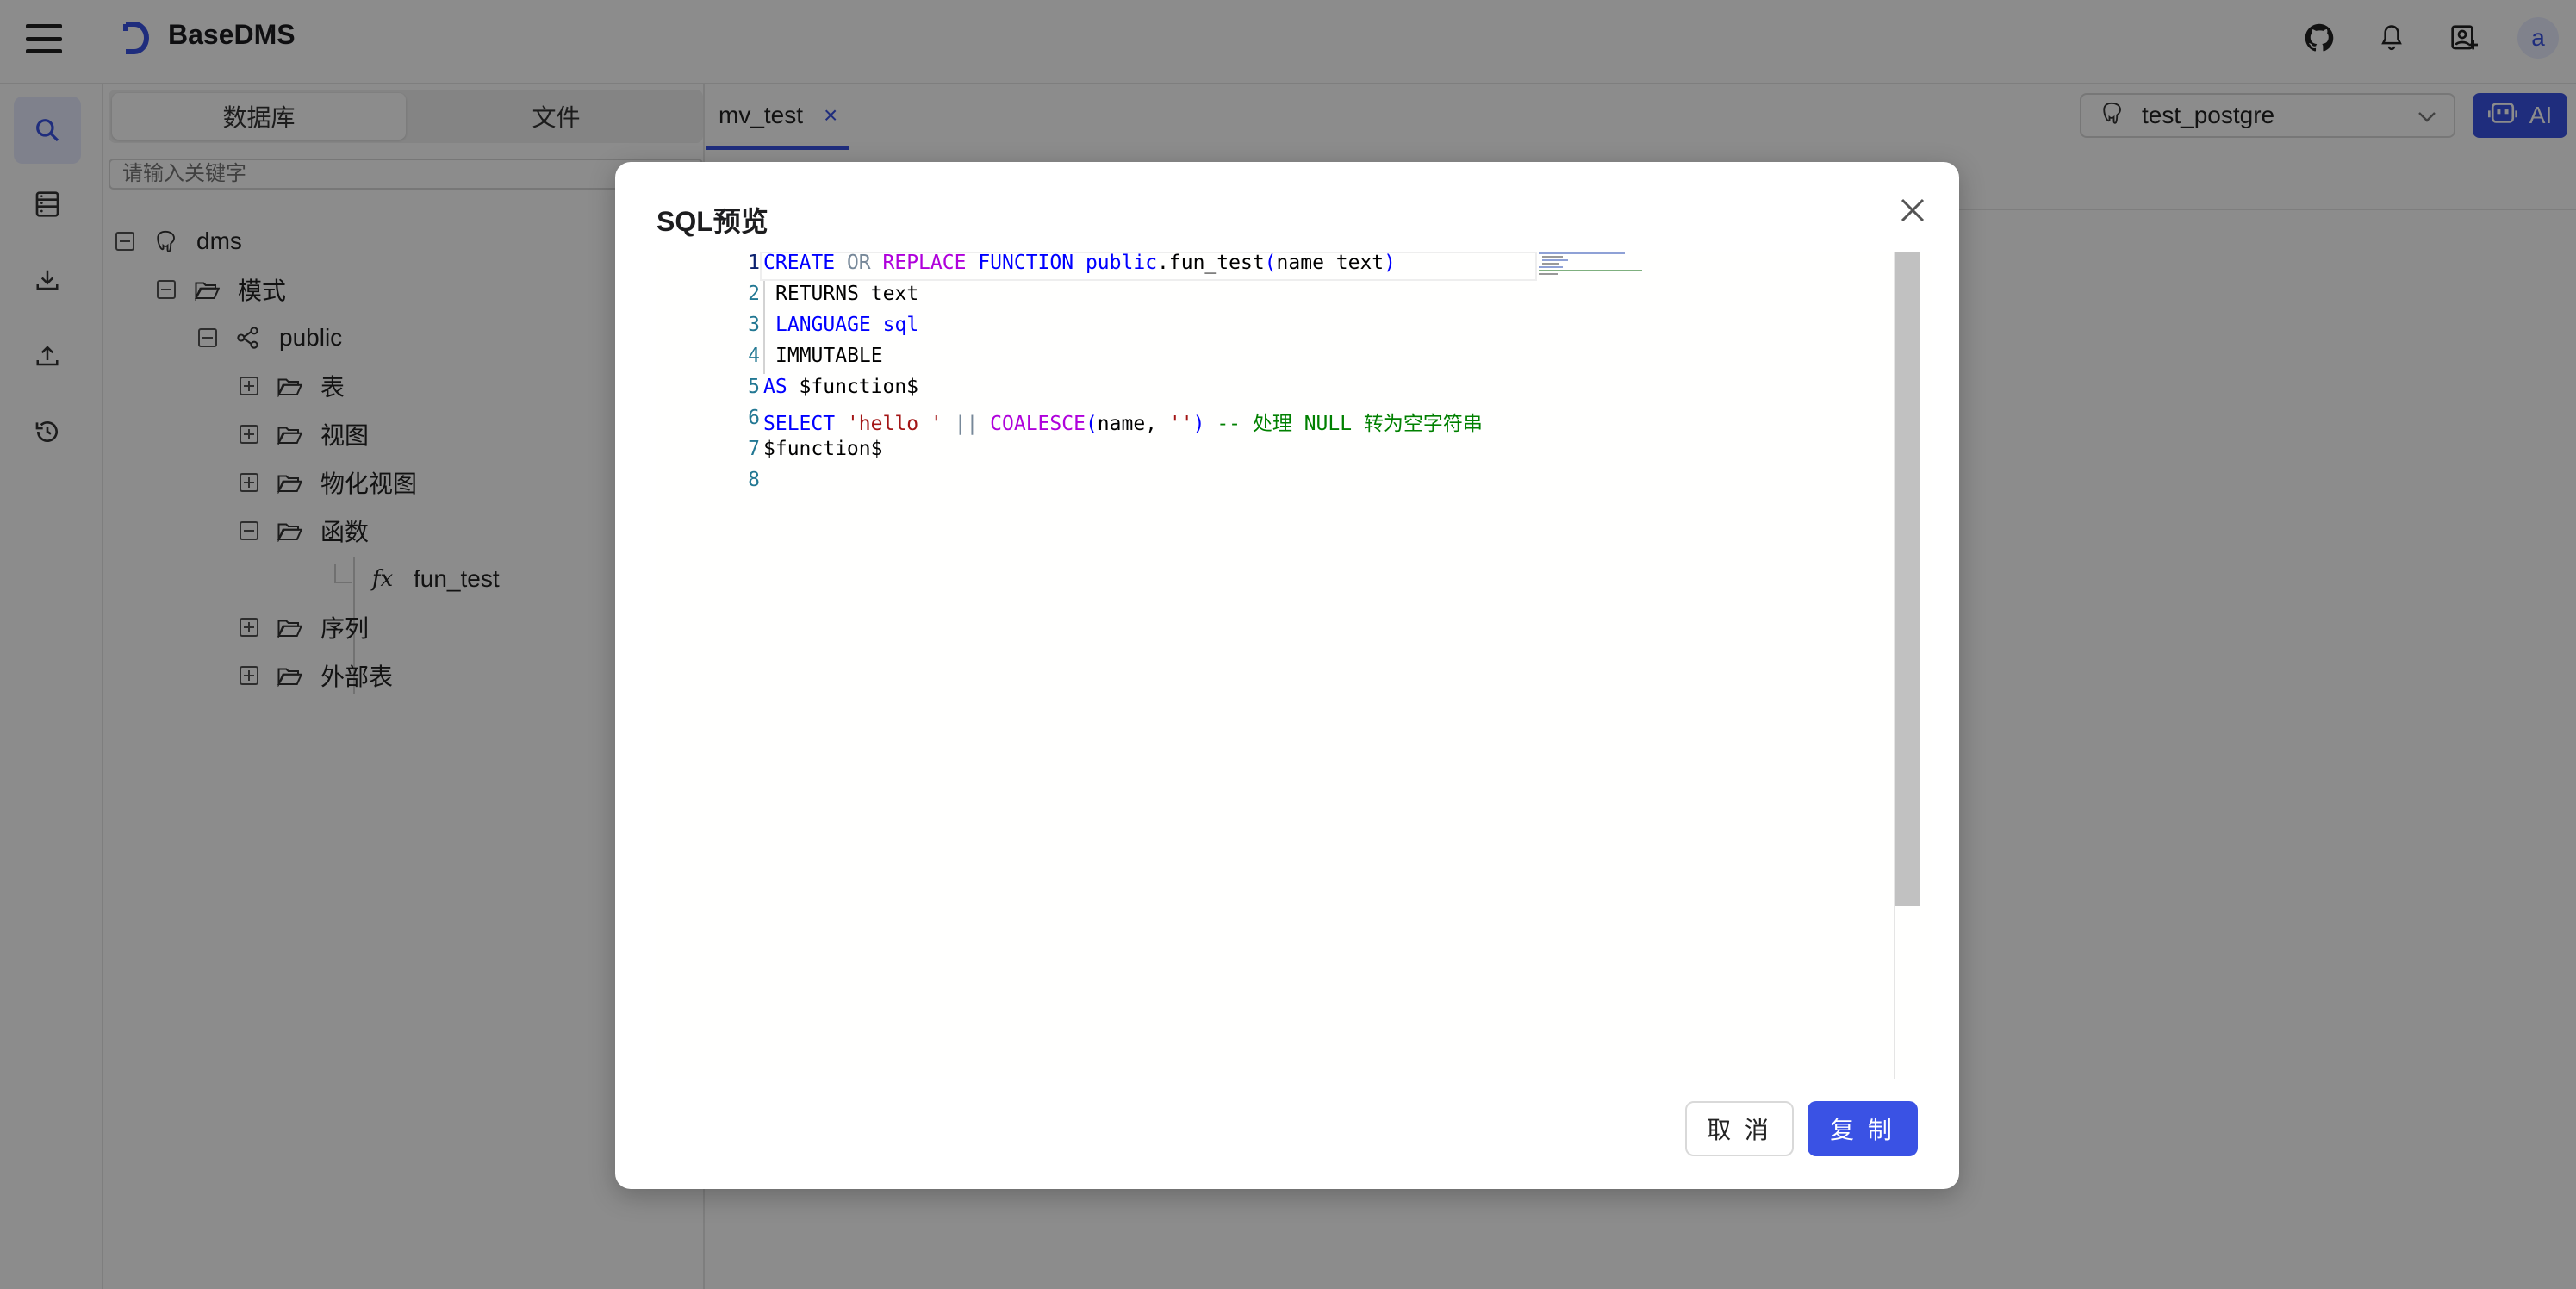 This screenshot has height=1289, width=2576. I want to click on line-number: 6, so click(754, 418).